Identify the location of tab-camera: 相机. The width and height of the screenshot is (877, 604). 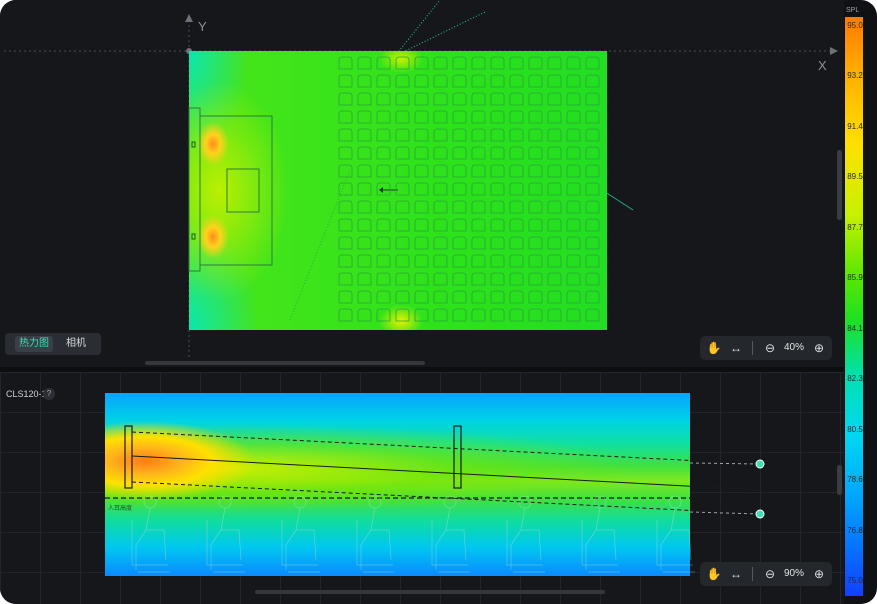
(76, 344).